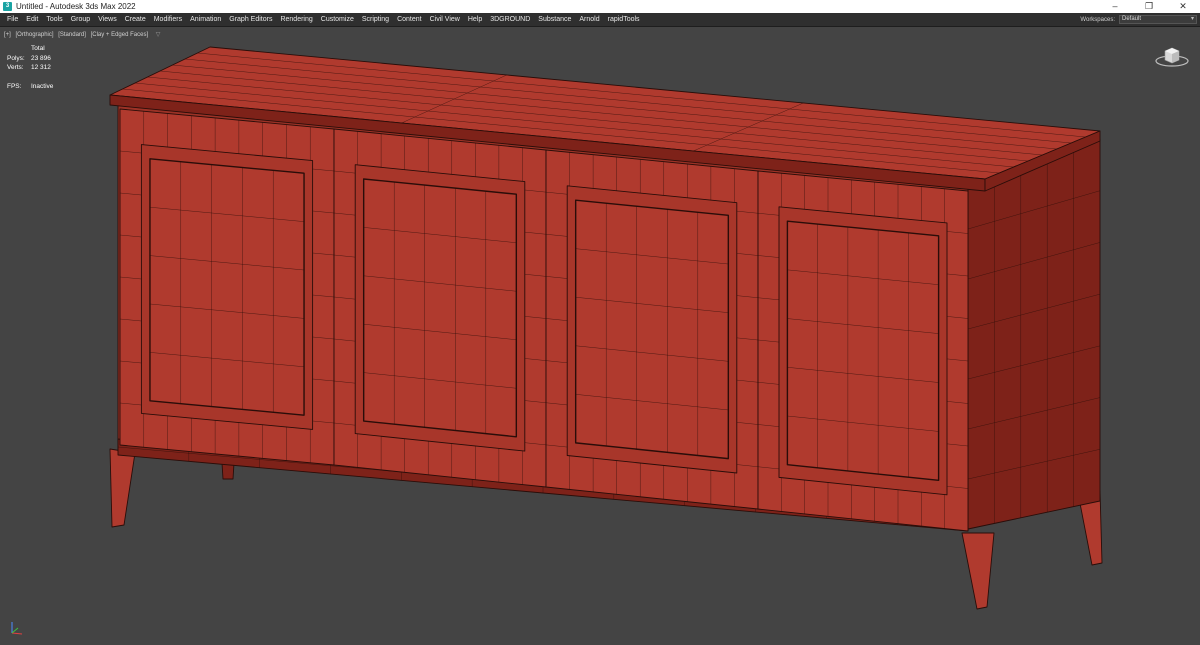  What do you see at coordinates (375, 19) in the screenshot?
I see `menu-scripting: Scripting` at bounding box center [375, 19].